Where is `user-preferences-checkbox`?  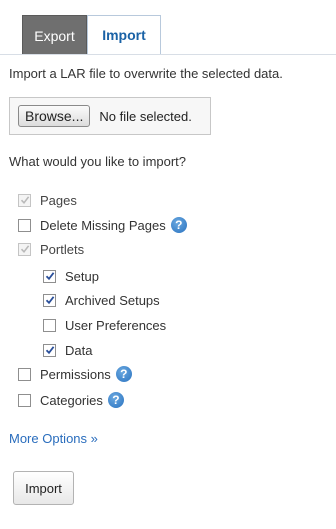 user-preferences-checkbox is located at coordinates (49, 325).